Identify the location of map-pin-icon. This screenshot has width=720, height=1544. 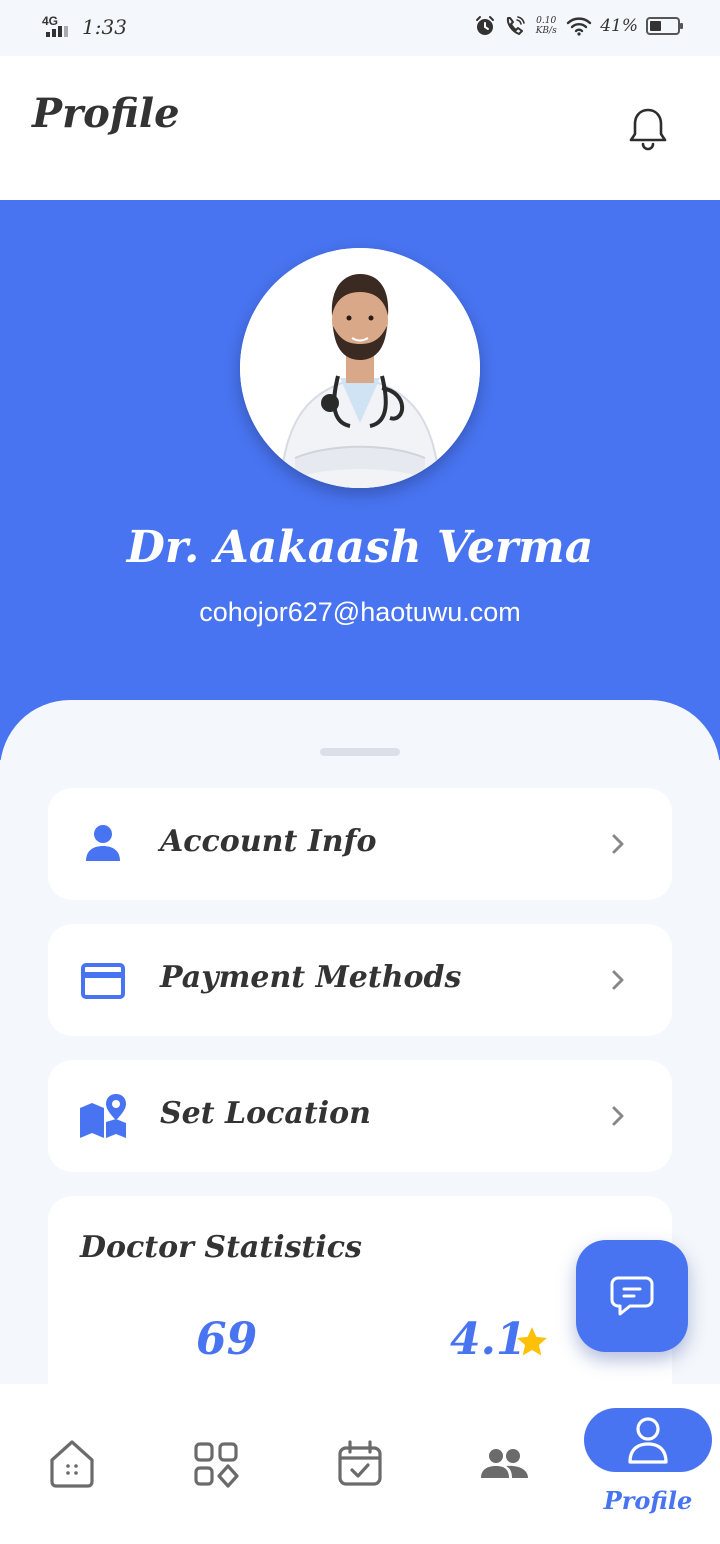
(103, 1116).